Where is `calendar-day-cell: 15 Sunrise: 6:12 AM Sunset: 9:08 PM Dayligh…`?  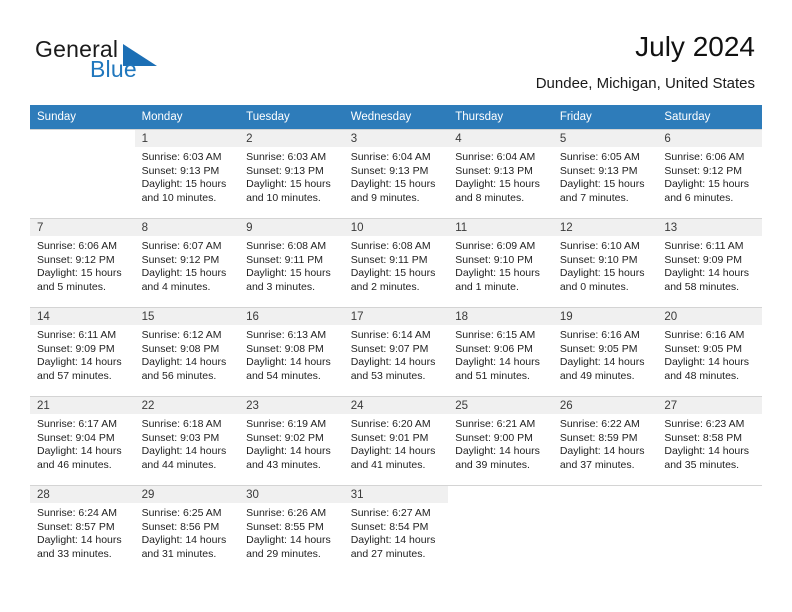
calendar-day-cell: 15 Sunrise: 6:12 AM Sunset: 9:08 PM Dayligh… is located at coordinates (187, 351).